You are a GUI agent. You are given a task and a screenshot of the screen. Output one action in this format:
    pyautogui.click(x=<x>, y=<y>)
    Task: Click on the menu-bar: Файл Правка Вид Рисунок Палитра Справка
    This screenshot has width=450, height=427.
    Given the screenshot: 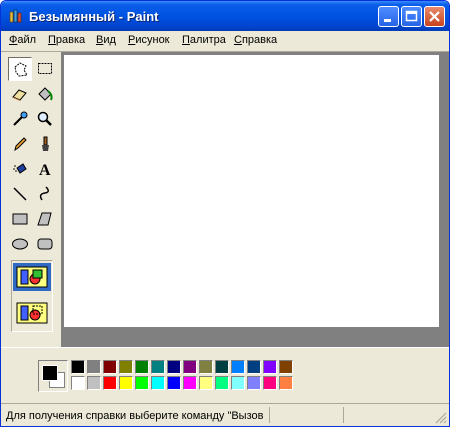 What is the action you would take?
    pyautogui.click(x=225, y=41)
    